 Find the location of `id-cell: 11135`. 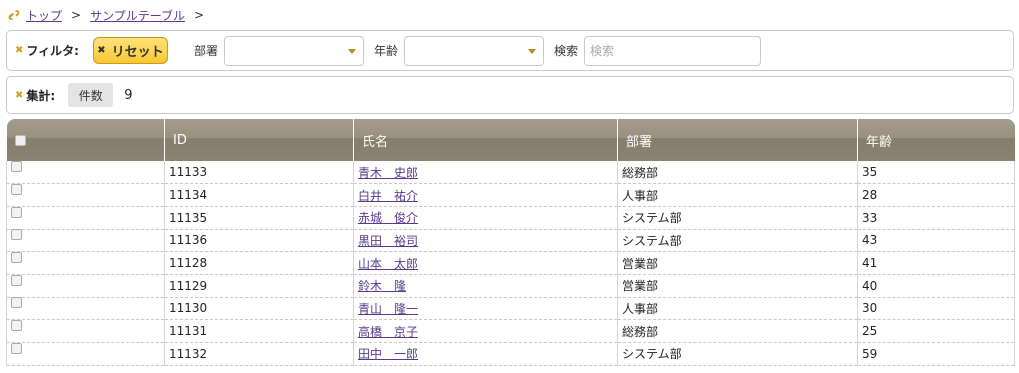

id-cell: 11135 is located at coordinates (259, 218).